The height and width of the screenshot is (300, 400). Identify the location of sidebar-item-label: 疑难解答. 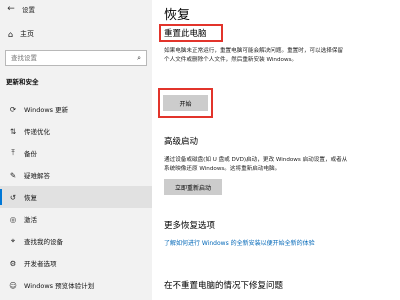
(37, 176).